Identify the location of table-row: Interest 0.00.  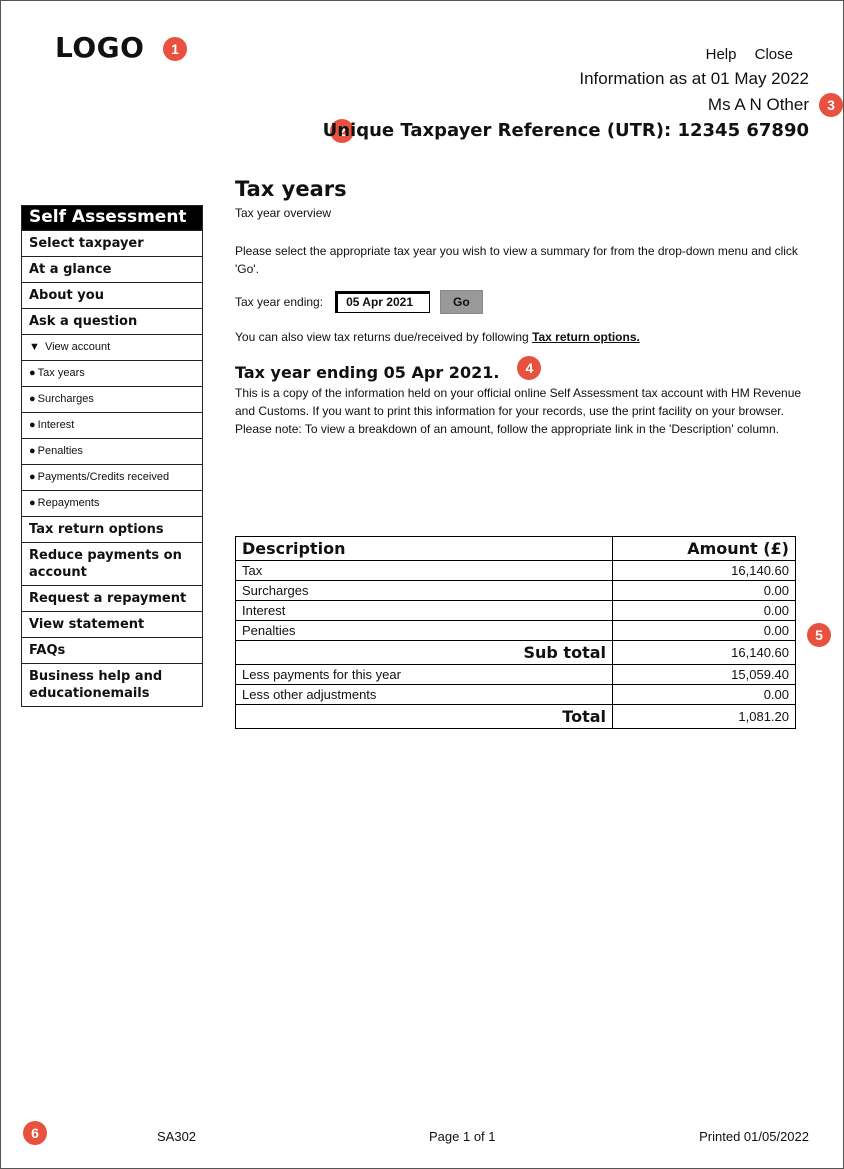
(515, 610).